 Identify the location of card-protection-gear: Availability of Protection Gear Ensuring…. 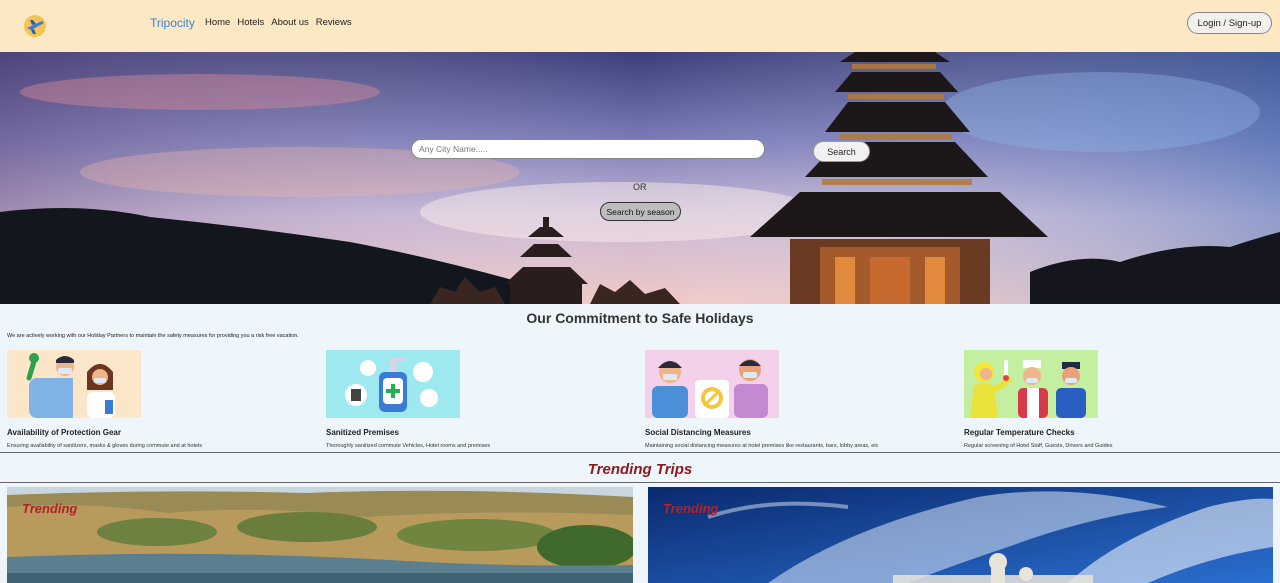
(157, 399).